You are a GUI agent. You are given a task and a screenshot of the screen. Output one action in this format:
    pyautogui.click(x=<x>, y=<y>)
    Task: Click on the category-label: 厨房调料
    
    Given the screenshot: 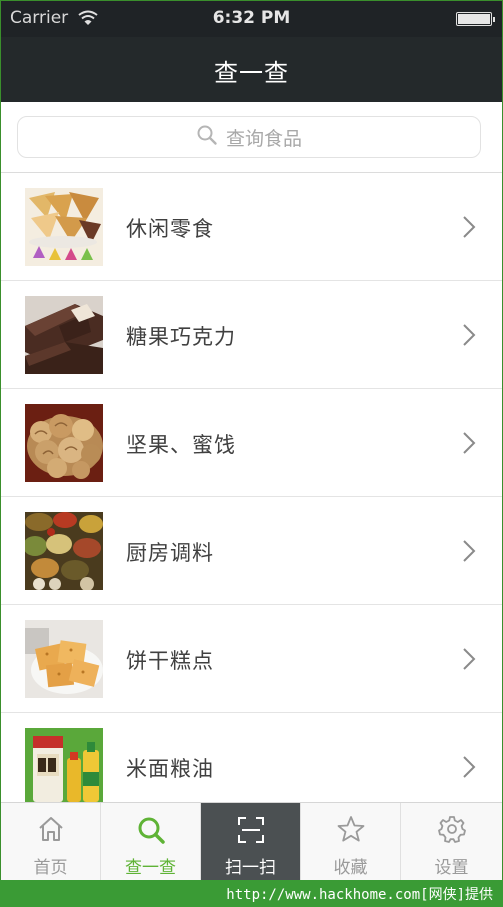 What is the action you would take?
    pyautogui.click(x=170, y=553)
    